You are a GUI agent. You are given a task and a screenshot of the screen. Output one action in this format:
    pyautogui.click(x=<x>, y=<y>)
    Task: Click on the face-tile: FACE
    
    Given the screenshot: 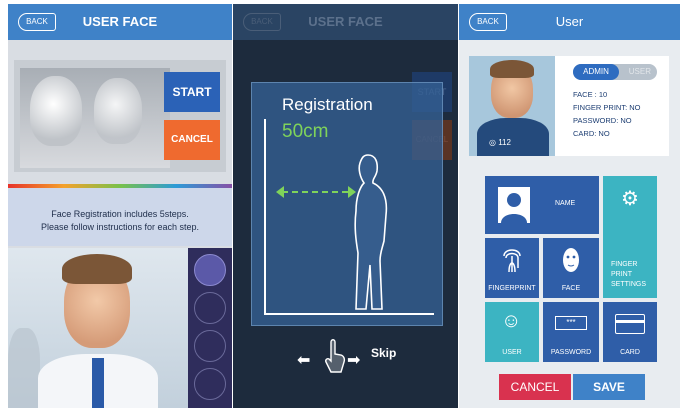 What is the action you would take?
    pyautogui.click(x=571, y=268)
    